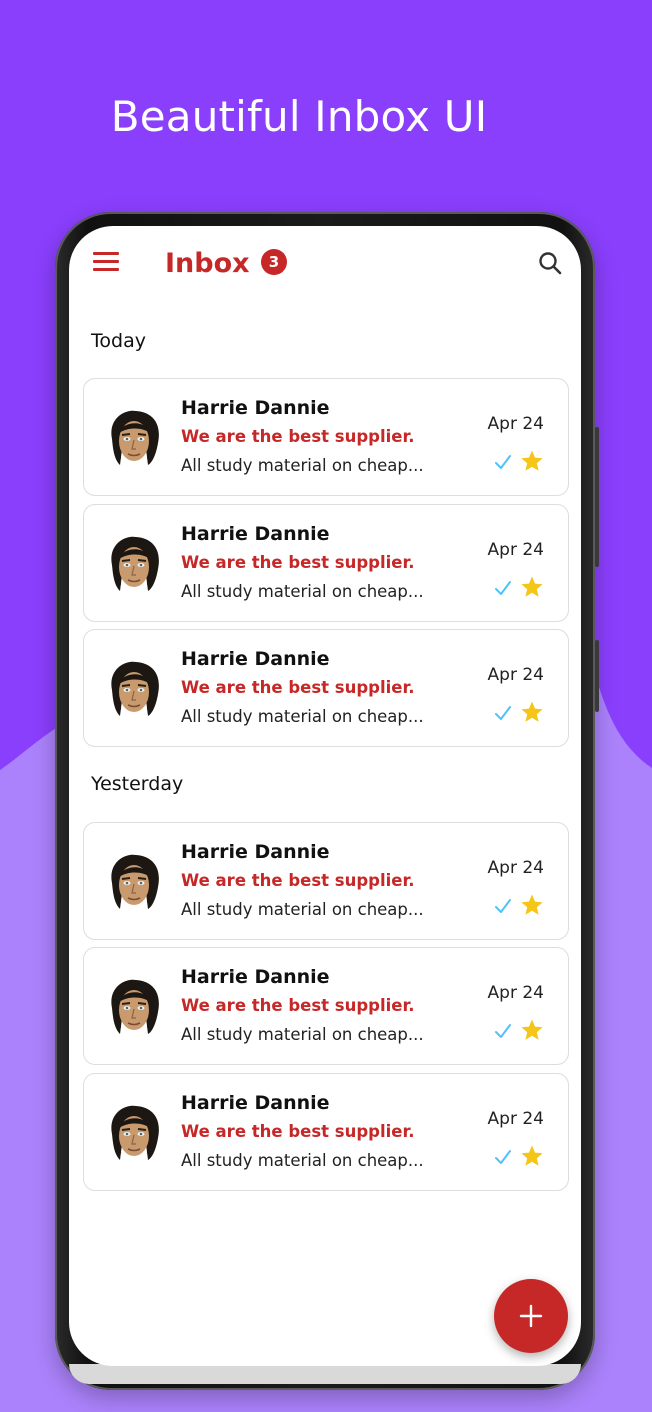 This screenshot has height=1412, width=652. I want to click on compose-button, so click(531, 1316).